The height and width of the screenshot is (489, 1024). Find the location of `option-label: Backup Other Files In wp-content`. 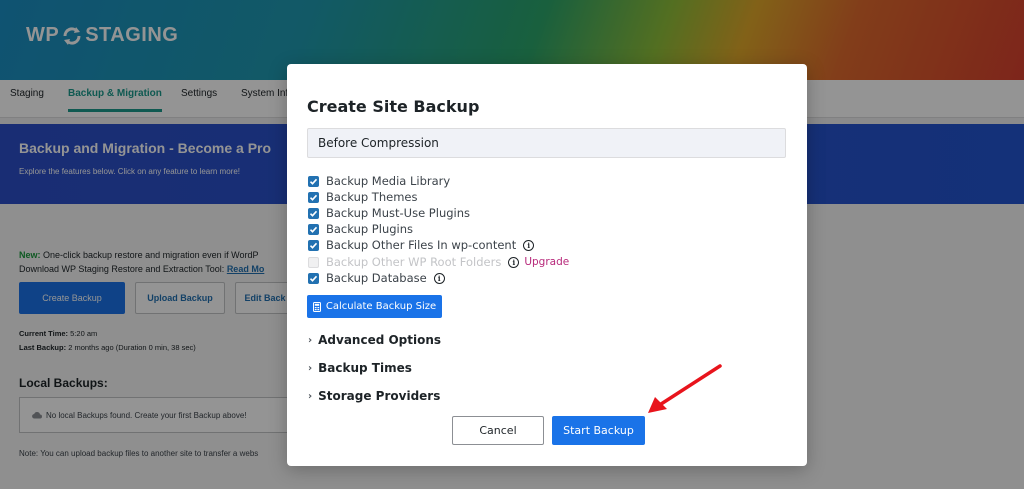

option-label: Backup Other Files In wp-content is located at coordinates (421, 245).